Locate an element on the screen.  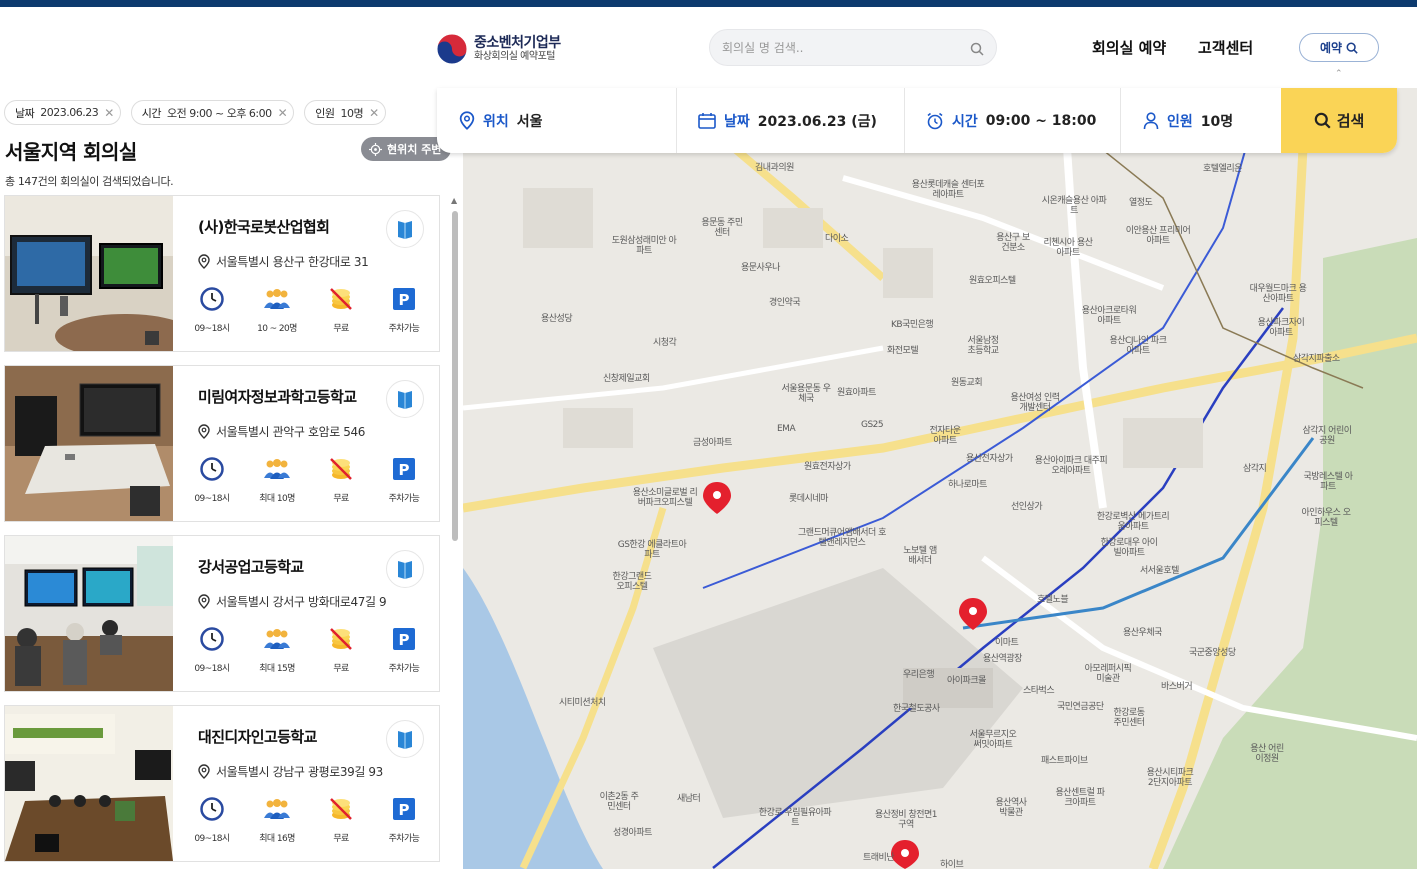
address-text: 서울특별시 용산구 한강대로 31 is located at coordinates (292, 262).